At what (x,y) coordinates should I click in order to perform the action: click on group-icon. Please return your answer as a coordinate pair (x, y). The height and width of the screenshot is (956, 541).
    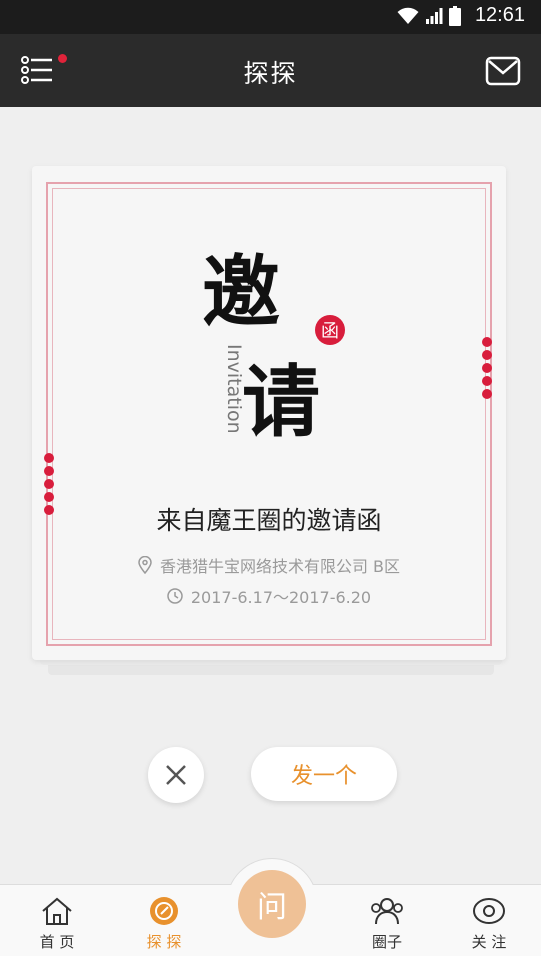
    Looking at the image, I should click on (387, 911).